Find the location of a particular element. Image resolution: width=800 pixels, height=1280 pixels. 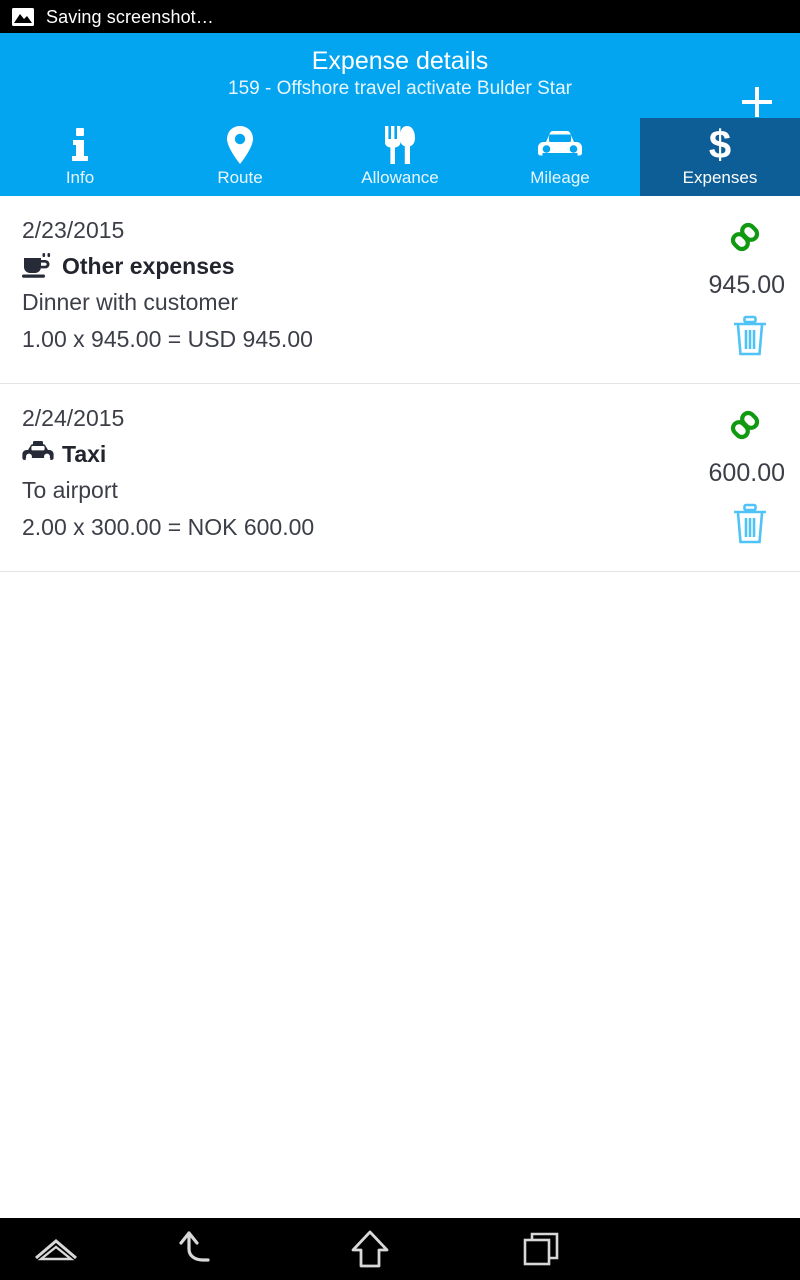

expense-description: To airport is located at coordinates (70, 490).